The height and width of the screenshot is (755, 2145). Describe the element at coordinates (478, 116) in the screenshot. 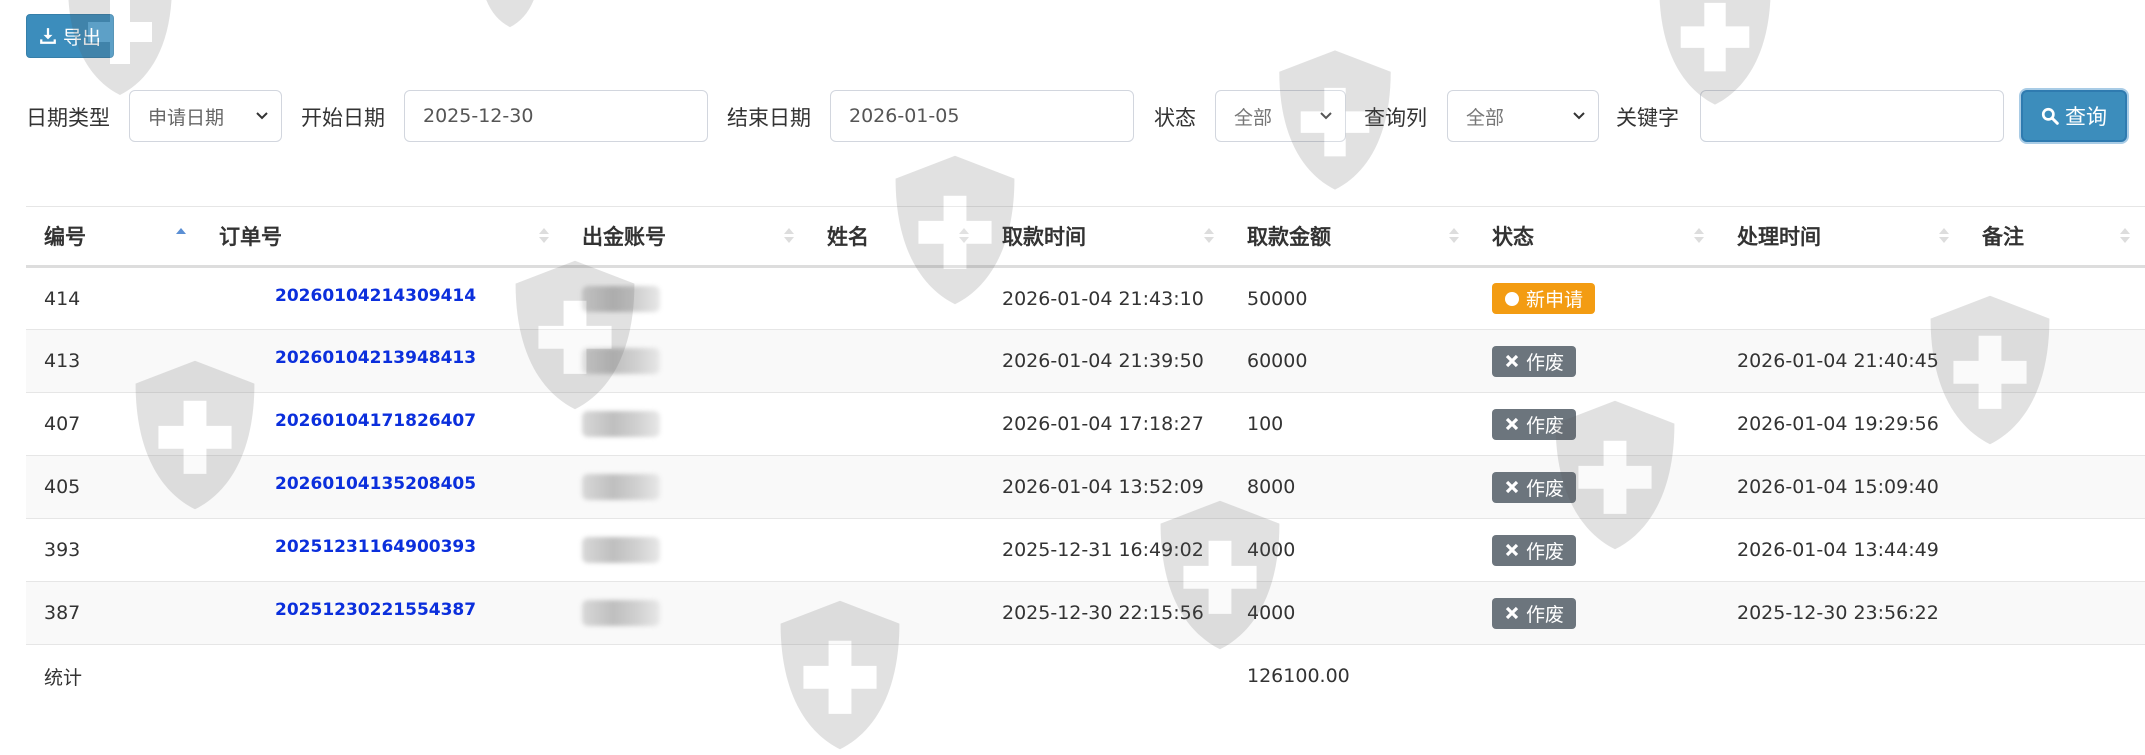

I see `start-date-value: 2025-12-30` at that location.